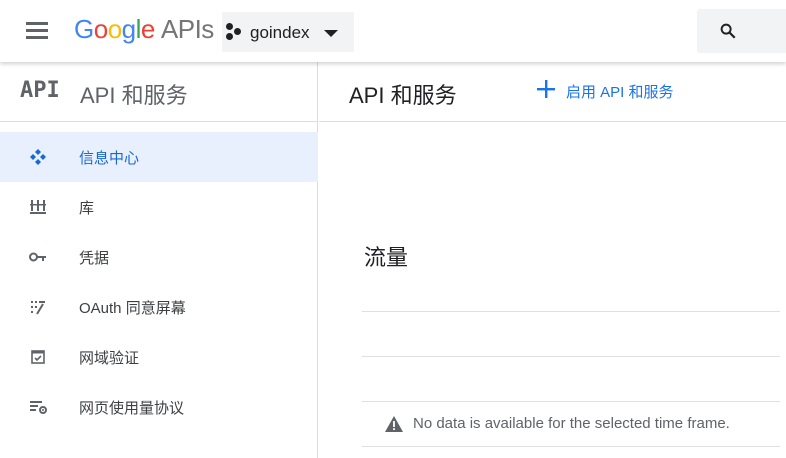 The width and height of the screenshot is (786, 458). What do you see at coordinates (94, 258) in the screenshot?
I see `sidebar-item-label: 凭据` at bounding box center [94, 258].